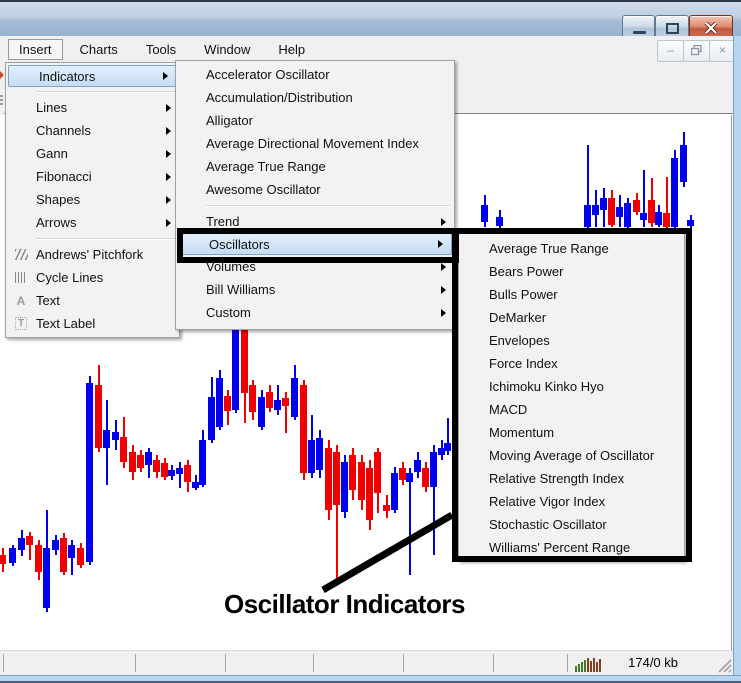  What do you see at coordinates (571, 524) in the screenshot?
I see `menu-item-stochastic-oscillator: Stochastic Oscillator` at bounding box center [571, 524].